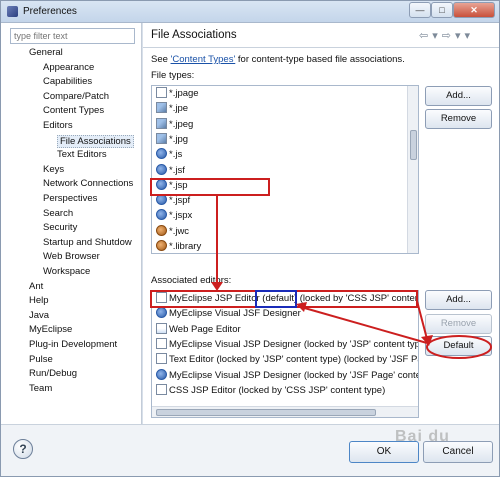 The image size is (500, 477). What do you see at coordinates (184, 93) in the screenshot?
I see `list-item-label: *.jpage` at bounding box center [184, 93].